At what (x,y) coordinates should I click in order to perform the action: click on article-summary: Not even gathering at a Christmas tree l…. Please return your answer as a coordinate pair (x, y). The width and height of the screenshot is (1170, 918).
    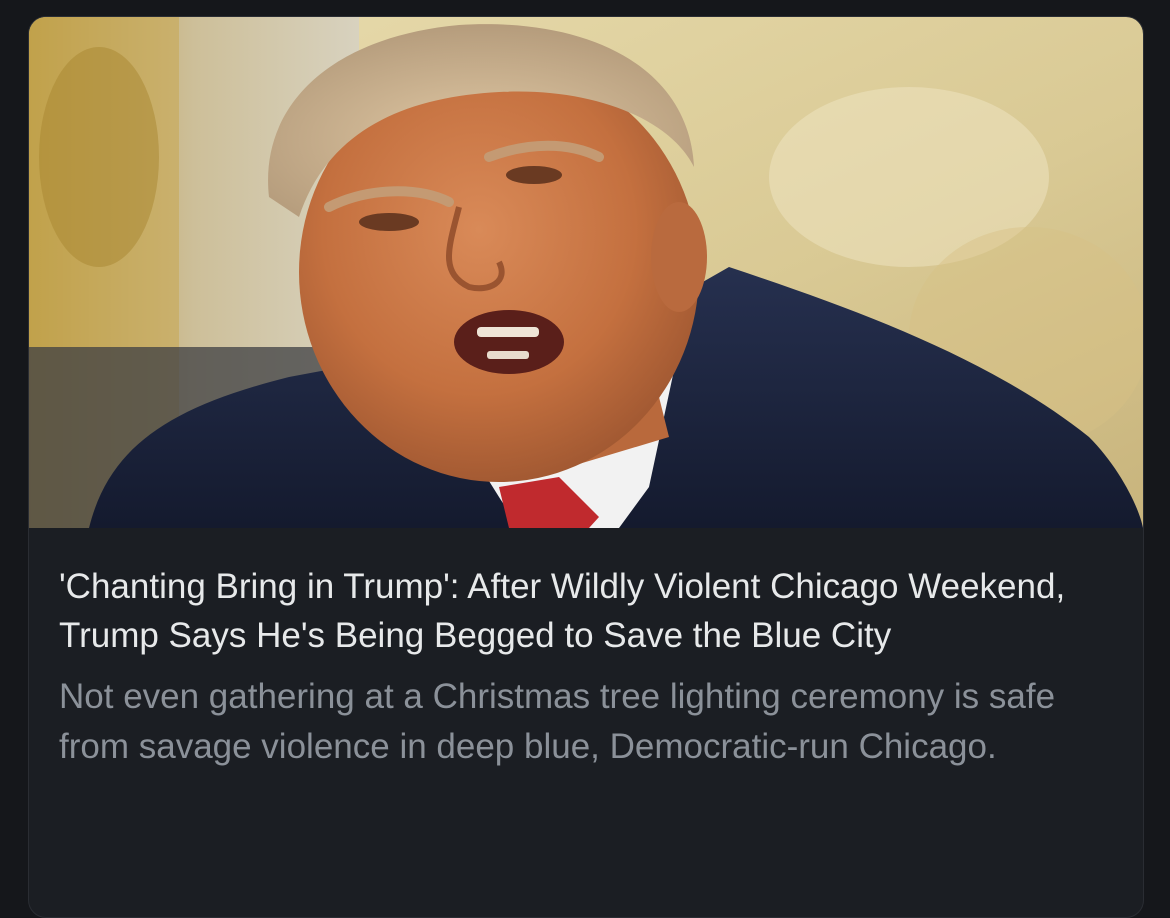
    Looking at the image, I should click on (557, 721).